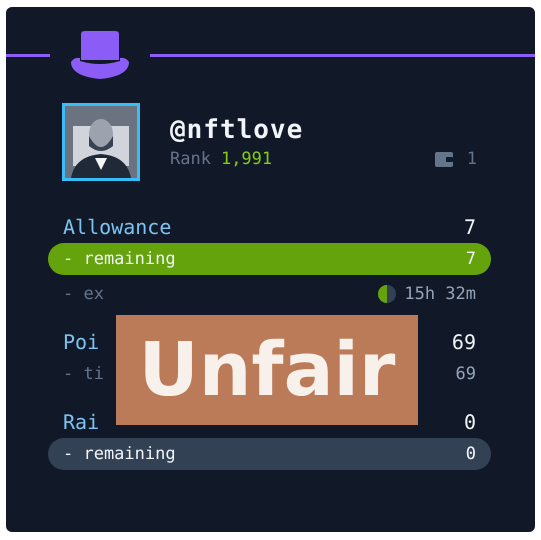  Describe the element at coordinates (246, 159) in the screenshot. I see `rank-value: 1,991` at that location.